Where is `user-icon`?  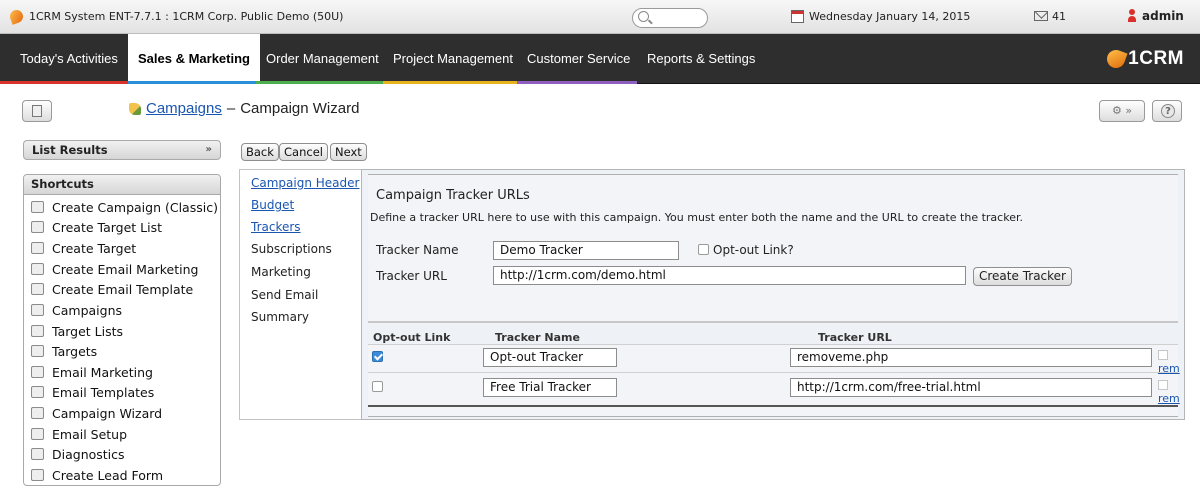
user-icon is located at coordinates (1132, 16).